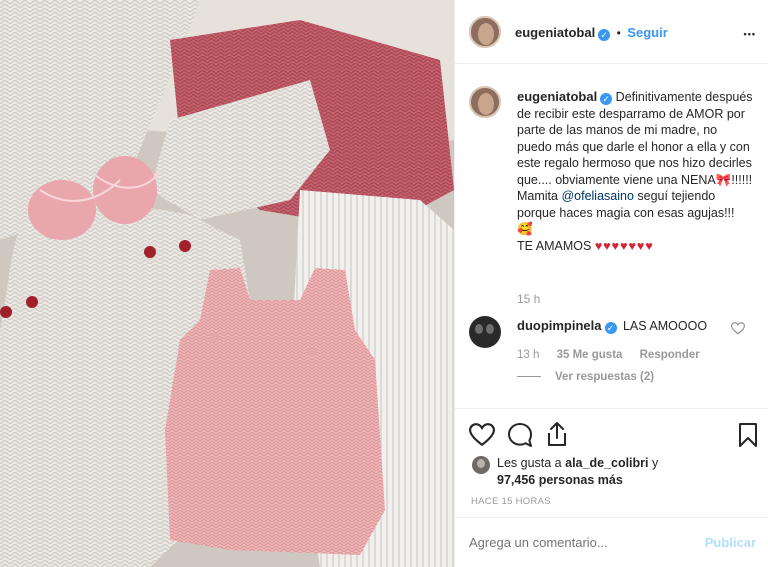 This screenshot has width=768, height=567. I want to click on publish-button: Publicar, so click(730, 542).